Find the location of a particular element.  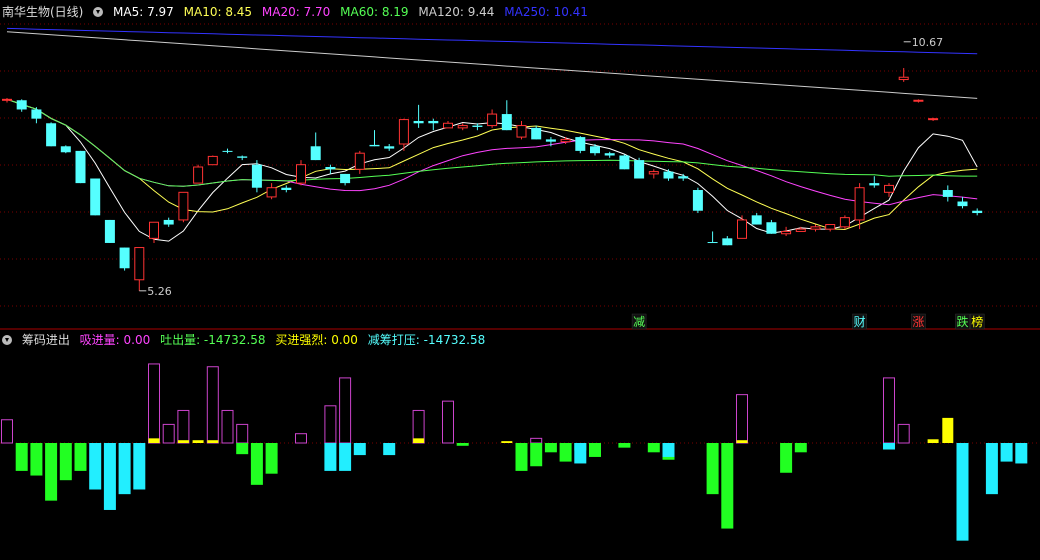

main-title: 南华生物(日线) is located at coordinates (42, 12).